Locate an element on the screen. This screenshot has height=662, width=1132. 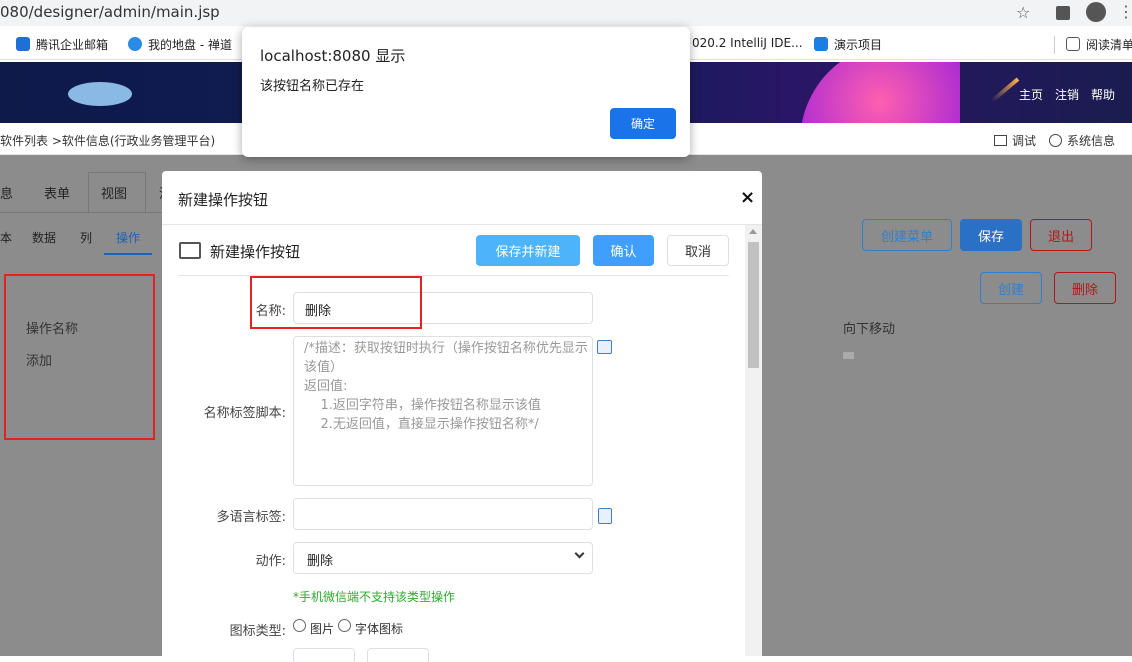
scroll-up-icon is located at coordinates (753, 231).